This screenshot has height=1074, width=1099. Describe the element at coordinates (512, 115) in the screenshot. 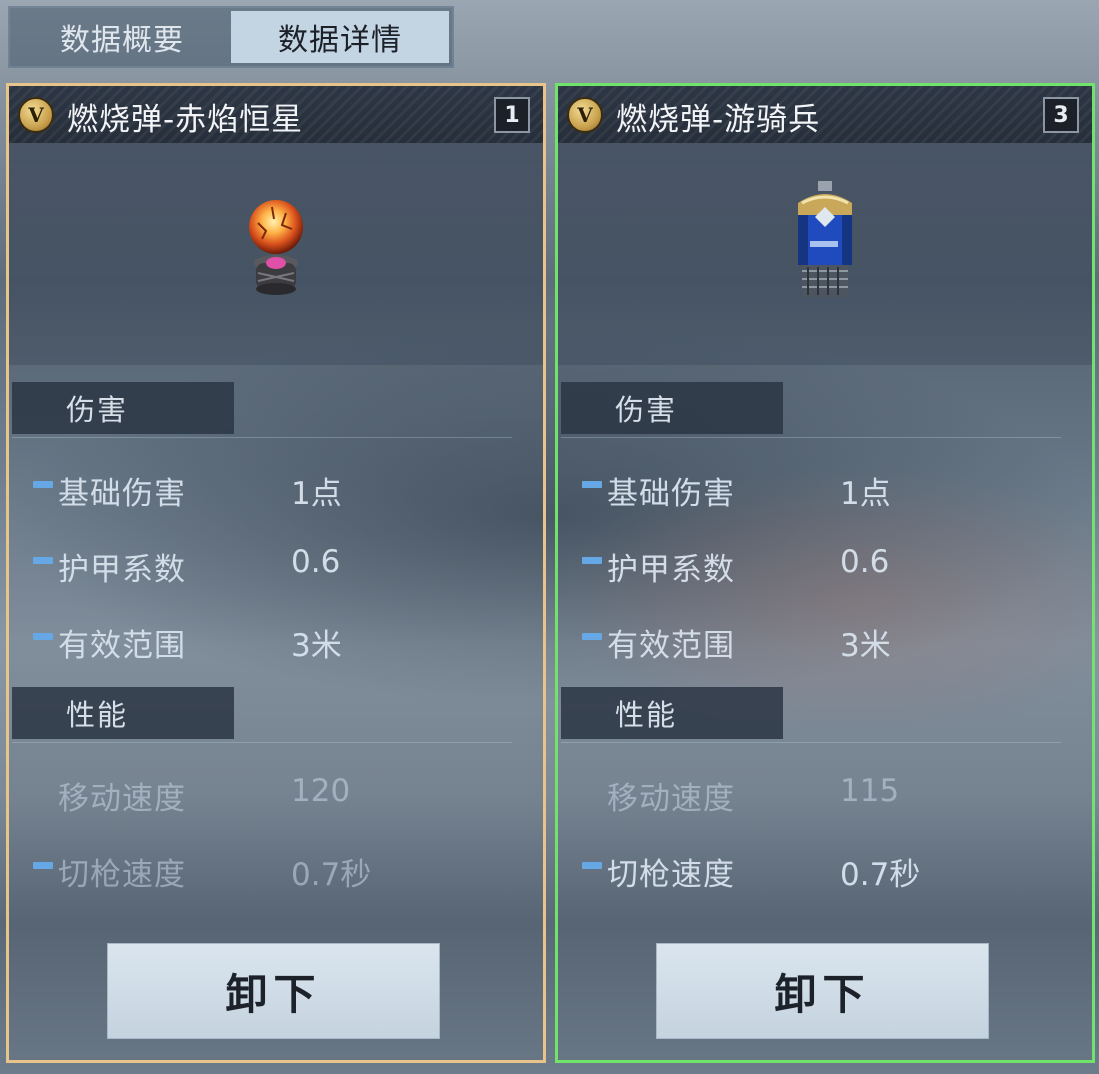

I see `item-count-badge: 1` at that location.